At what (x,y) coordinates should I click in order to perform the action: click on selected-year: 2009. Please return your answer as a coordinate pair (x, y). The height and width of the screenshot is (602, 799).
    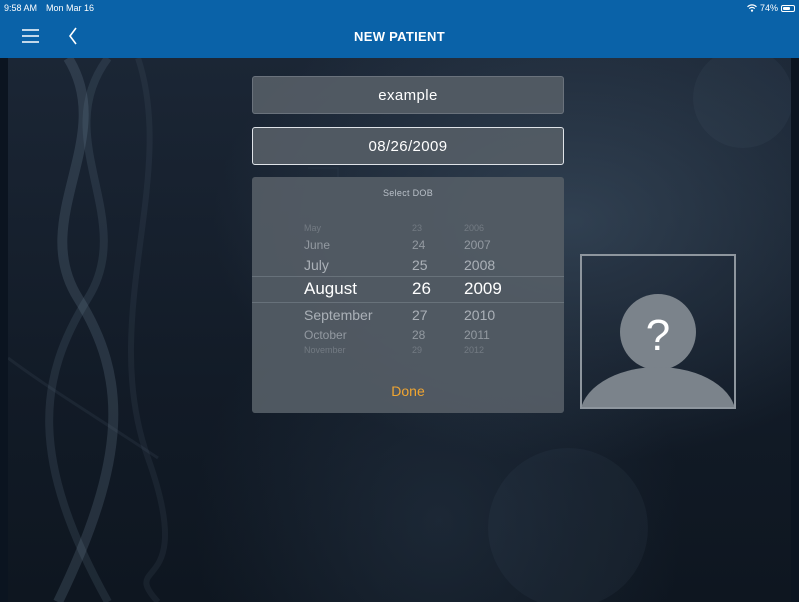
    Looking at the image, I should click on (483, 289).